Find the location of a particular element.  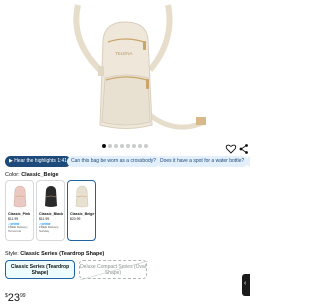

pink-bag-thumbnail is located at coordinates (20, 196).